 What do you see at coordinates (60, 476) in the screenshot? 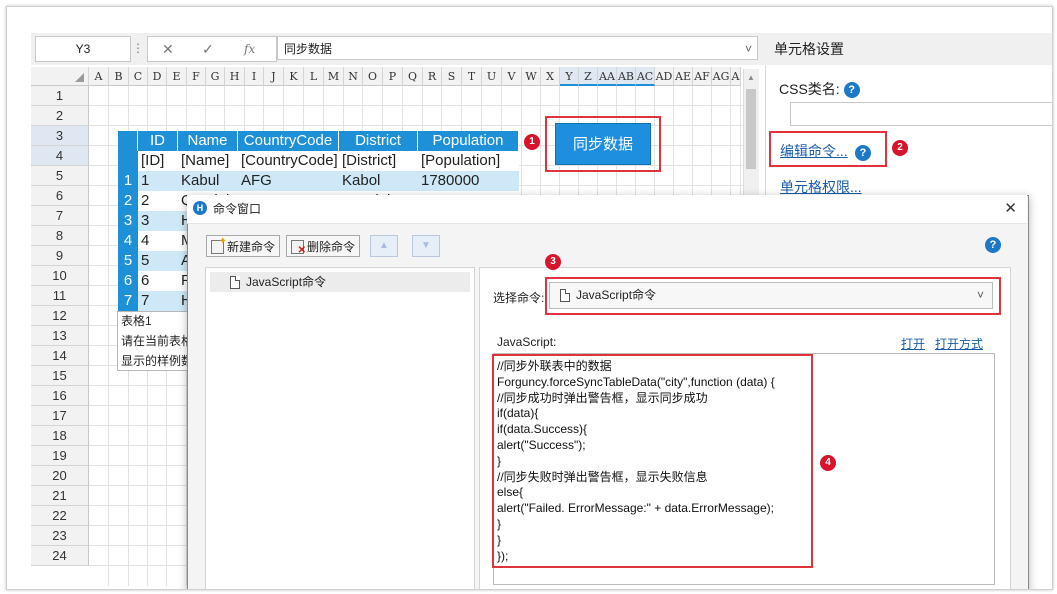
I see `row-header: 20` at bounding box center [60, 476].